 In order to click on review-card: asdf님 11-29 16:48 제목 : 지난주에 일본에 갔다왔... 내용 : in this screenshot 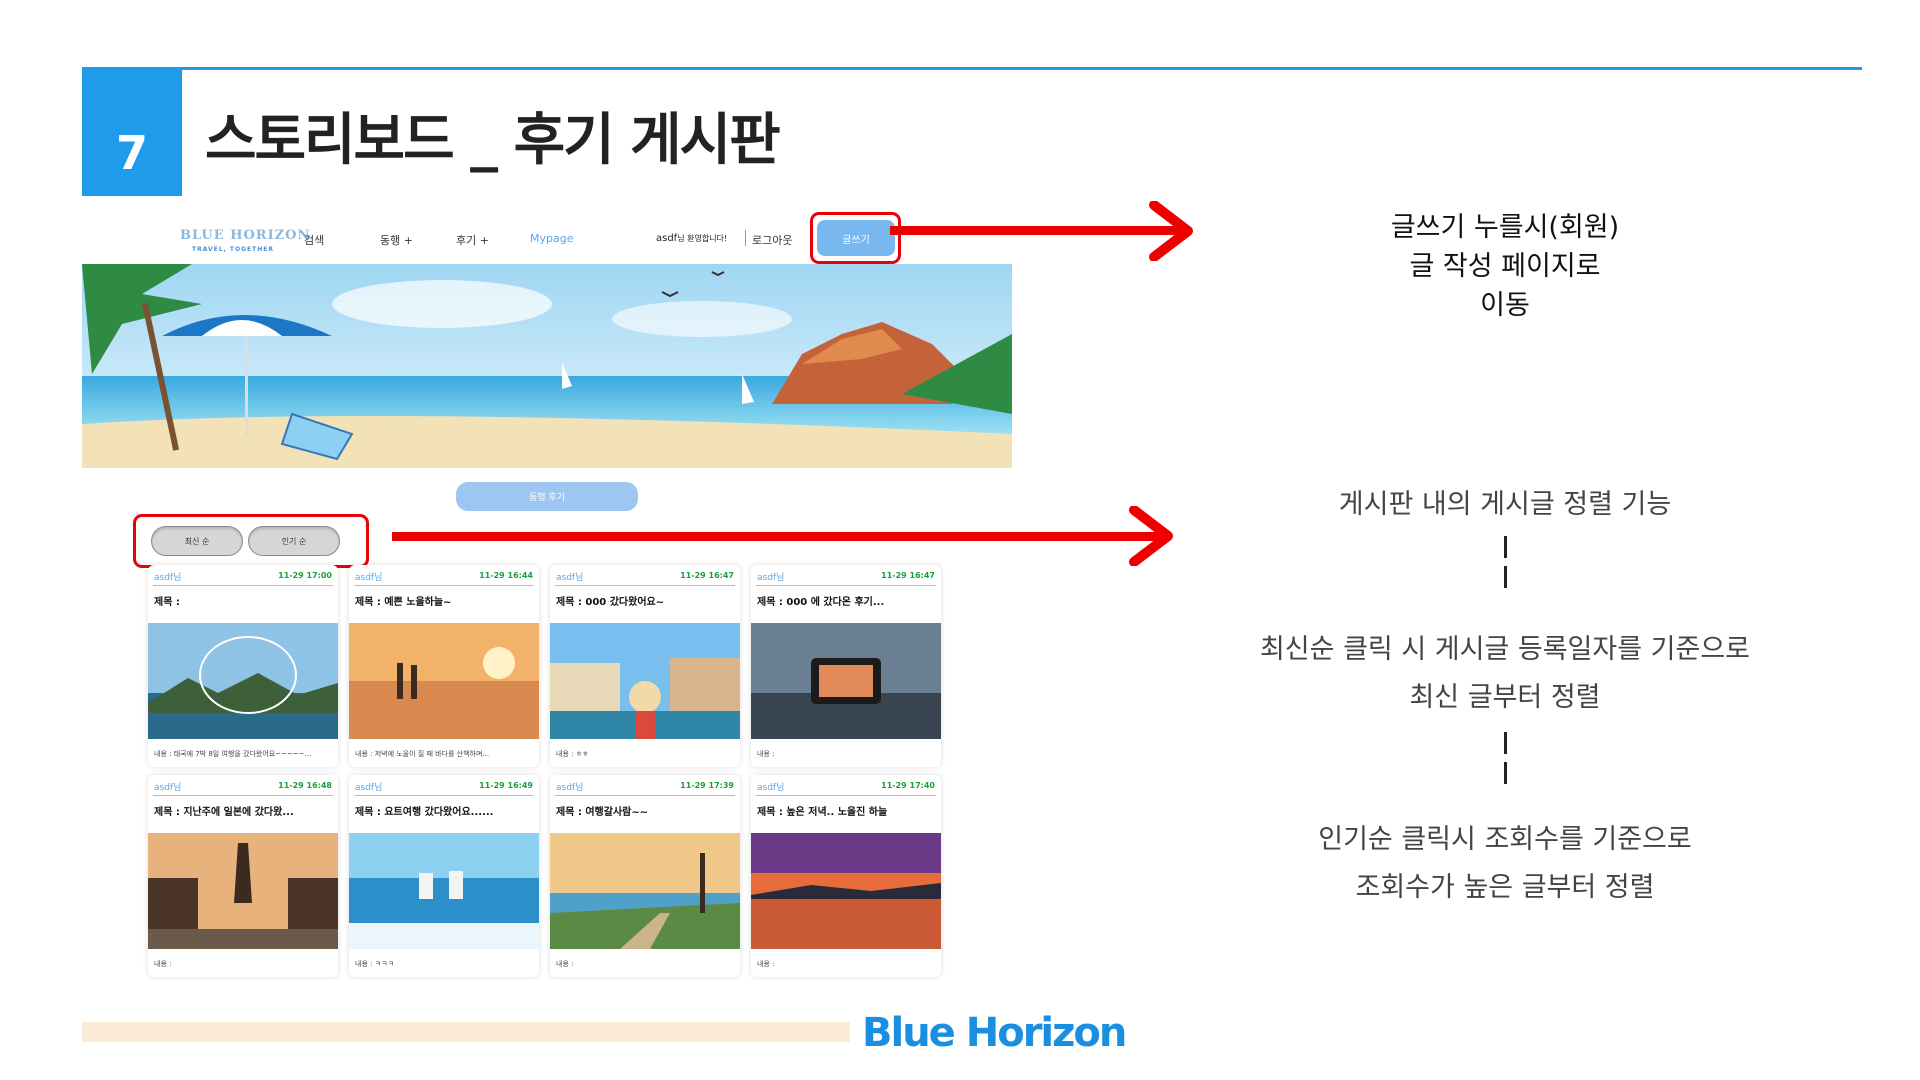, I will do `click(243, 876)`.